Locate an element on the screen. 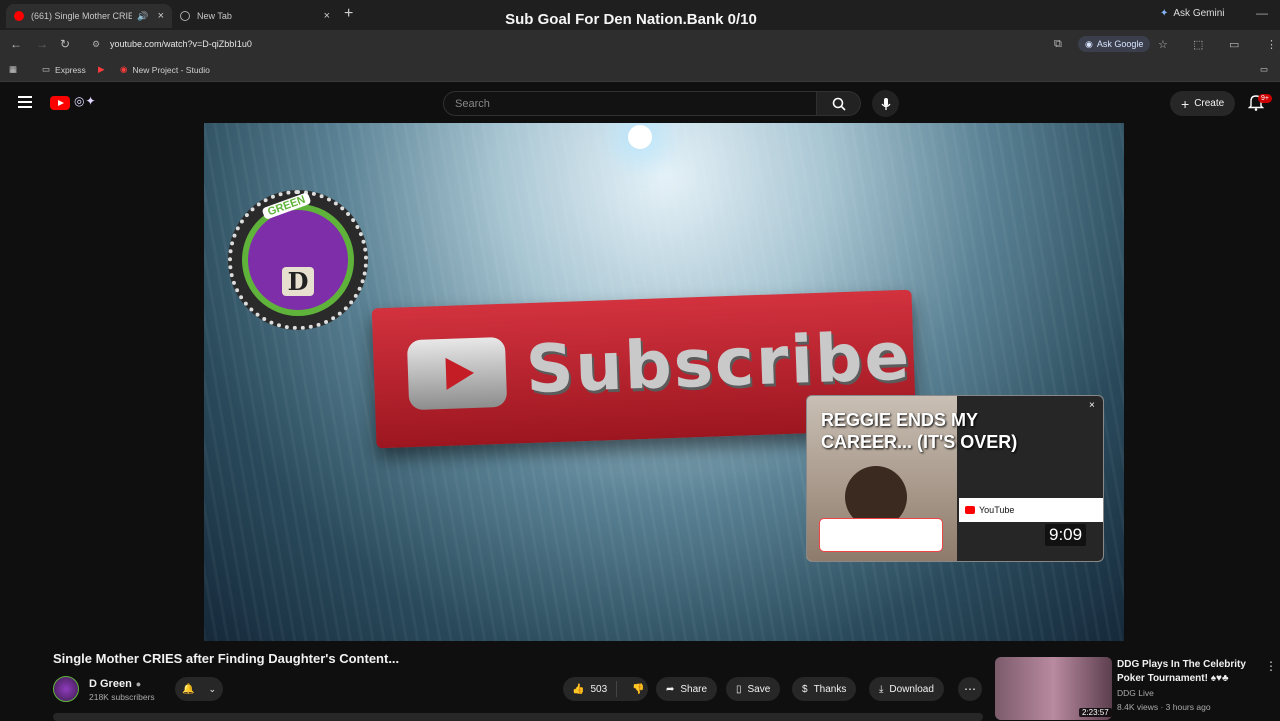 This screenshot has height=721, width=1280. hamburger-menu-icon is located at coordinates (25, 102).